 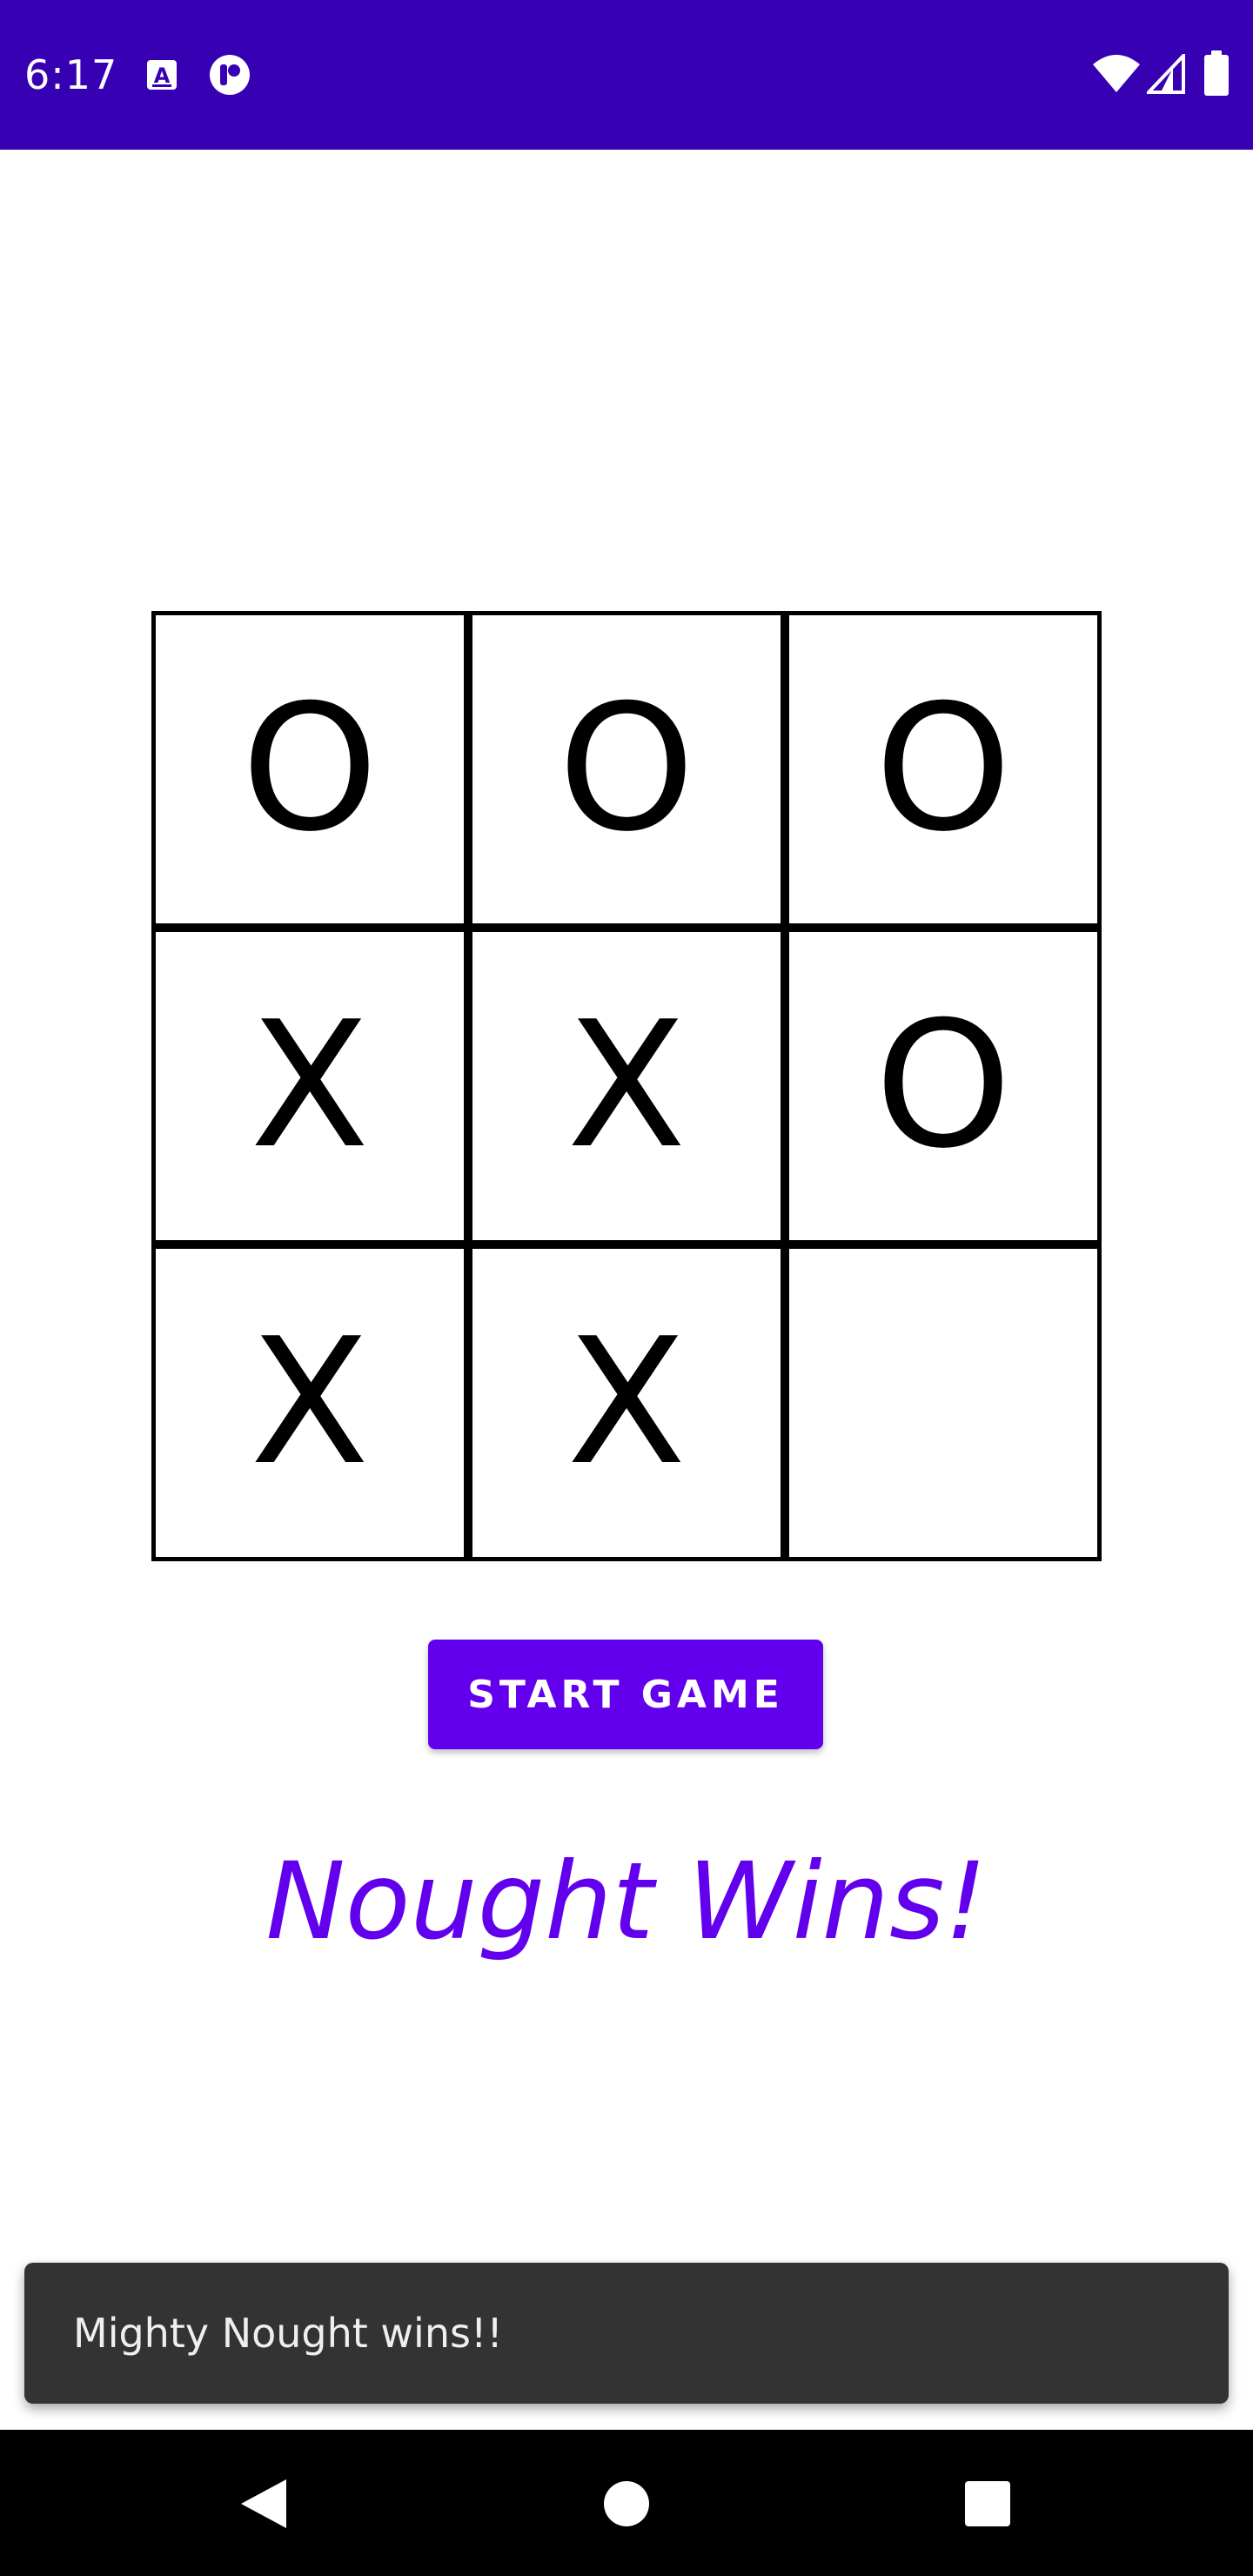 What do you see at coordinates (626, 2333) in the screenshot?
I see `snackbar: Mighty Nought wins!!` at bounding box center [626, 2333].